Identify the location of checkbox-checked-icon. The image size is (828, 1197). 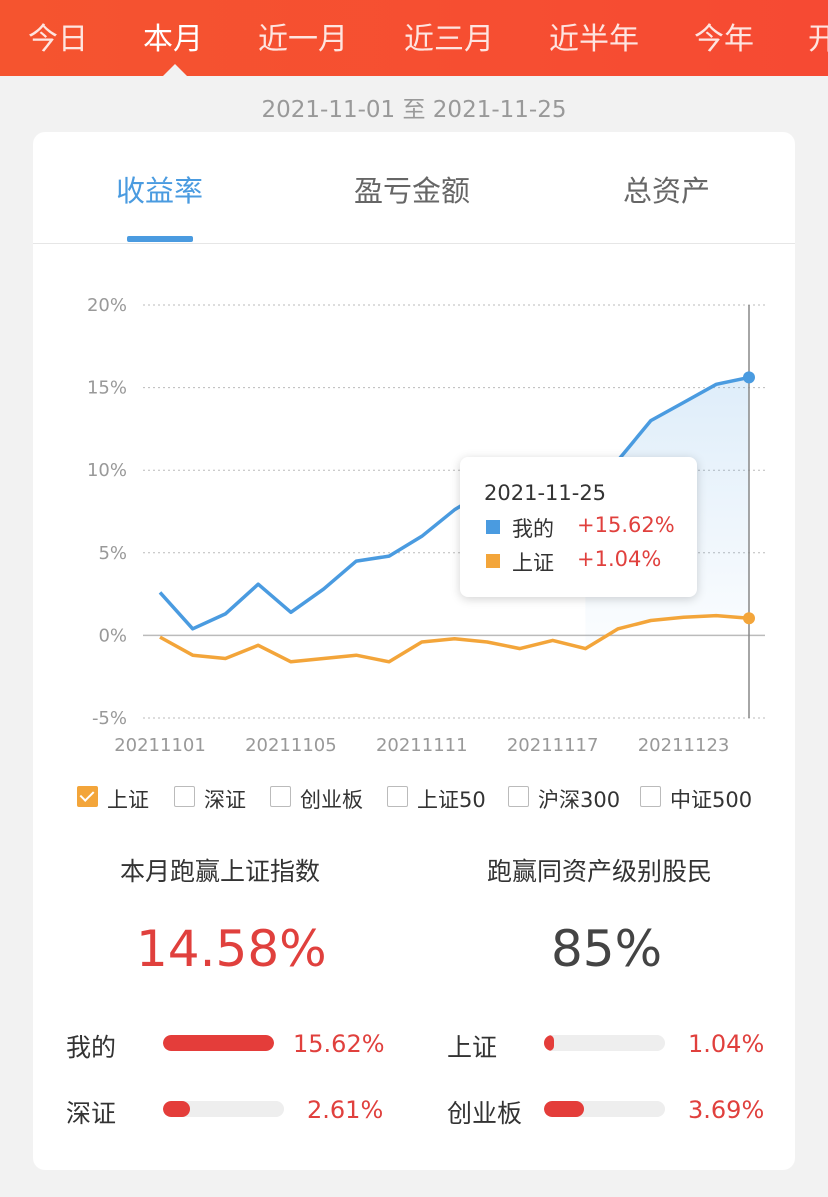
(87, 796).